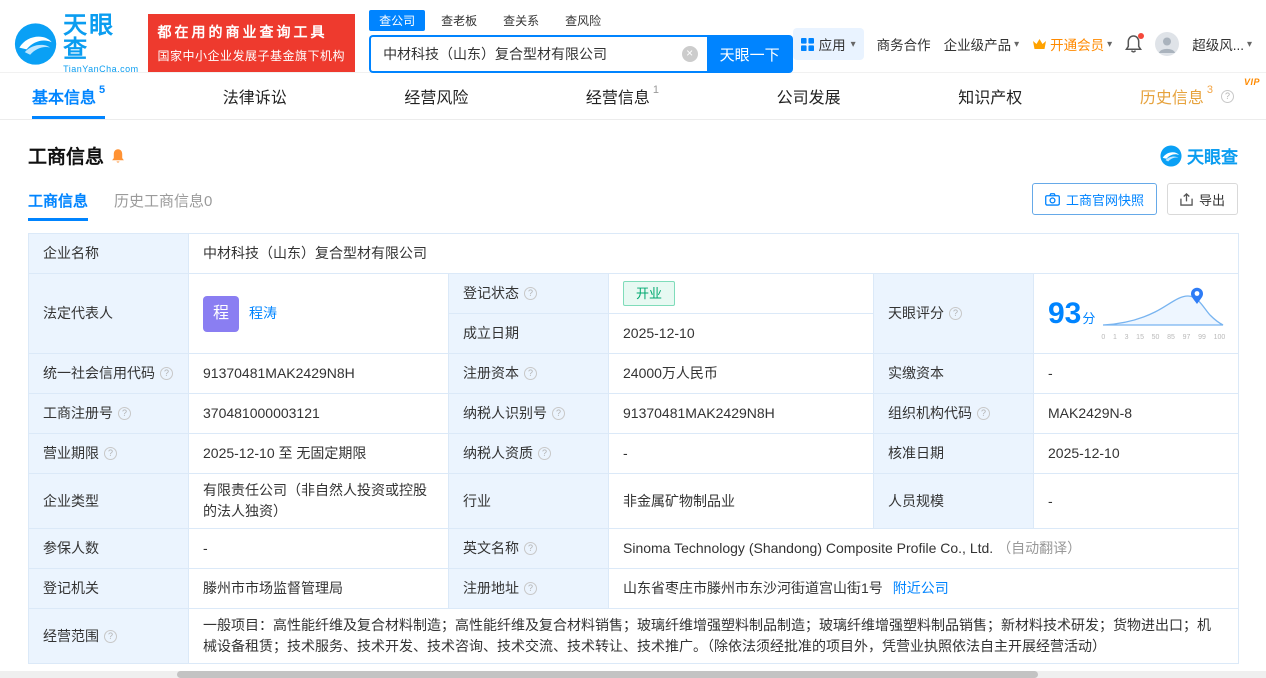 The image size is (1266, 678). Describe the element at coordinates (1136, 501) in the screenshot. I see `value-staff-size: -` at that location.